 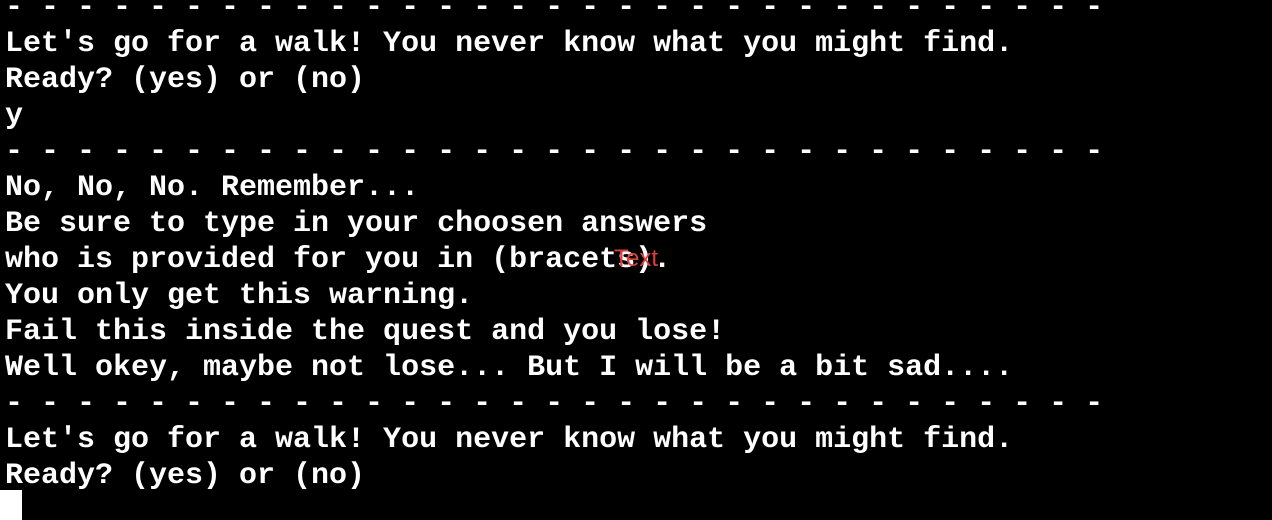 What do you see at coordinates (356, 224) in the screenshot?
I see `output-line: Be sure to type in your choosen answers` at bounding box center [356, 224].